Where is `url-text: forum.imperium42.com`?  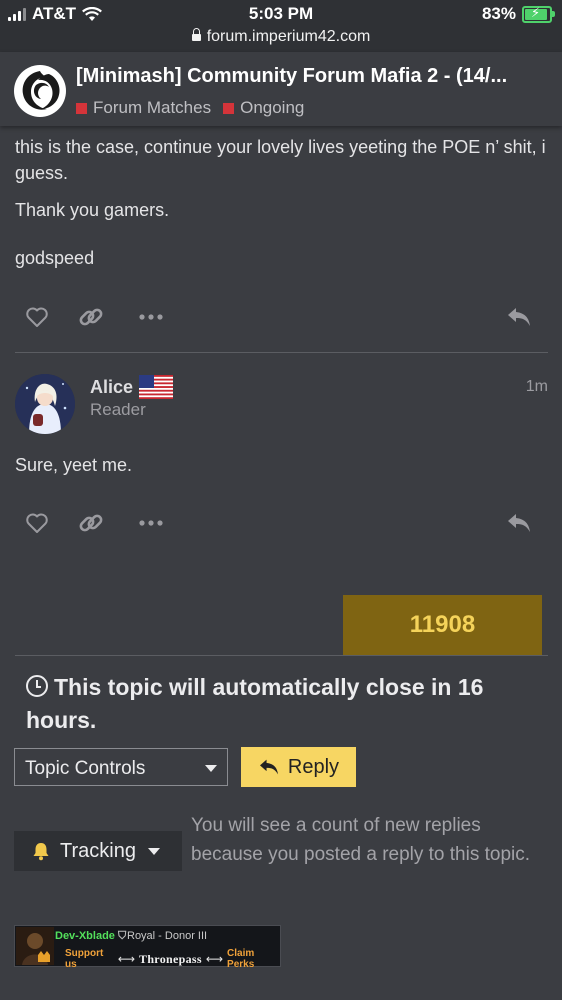 url-text: forum.imperium42.com is located at coordinates (288, 36).